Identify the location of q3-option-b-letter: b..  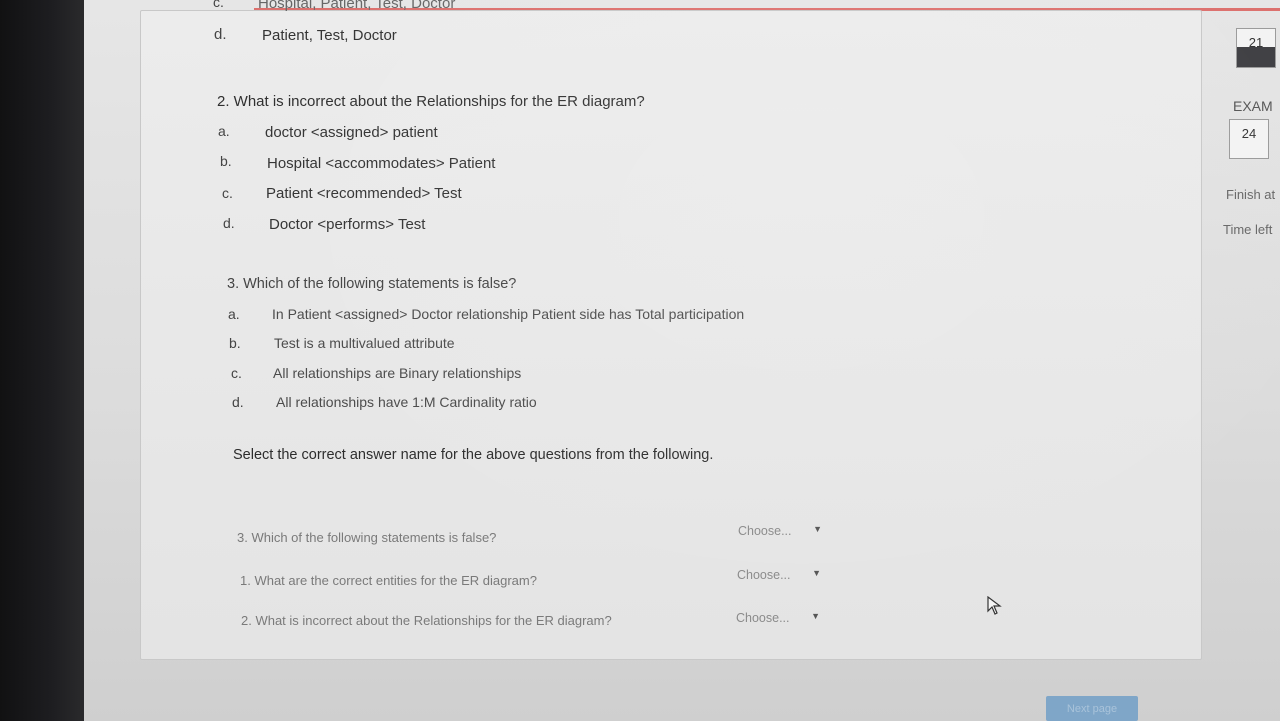
(235, 343).